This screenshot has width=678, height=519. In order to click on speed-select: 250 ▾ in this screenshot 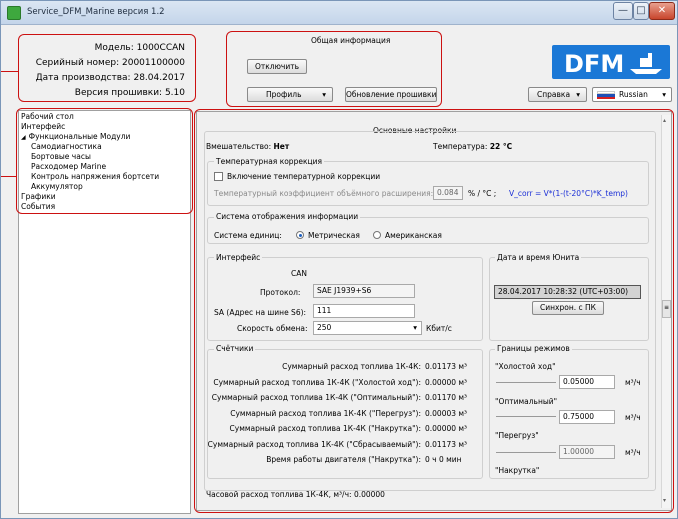, I will do `click(367, 328)`.